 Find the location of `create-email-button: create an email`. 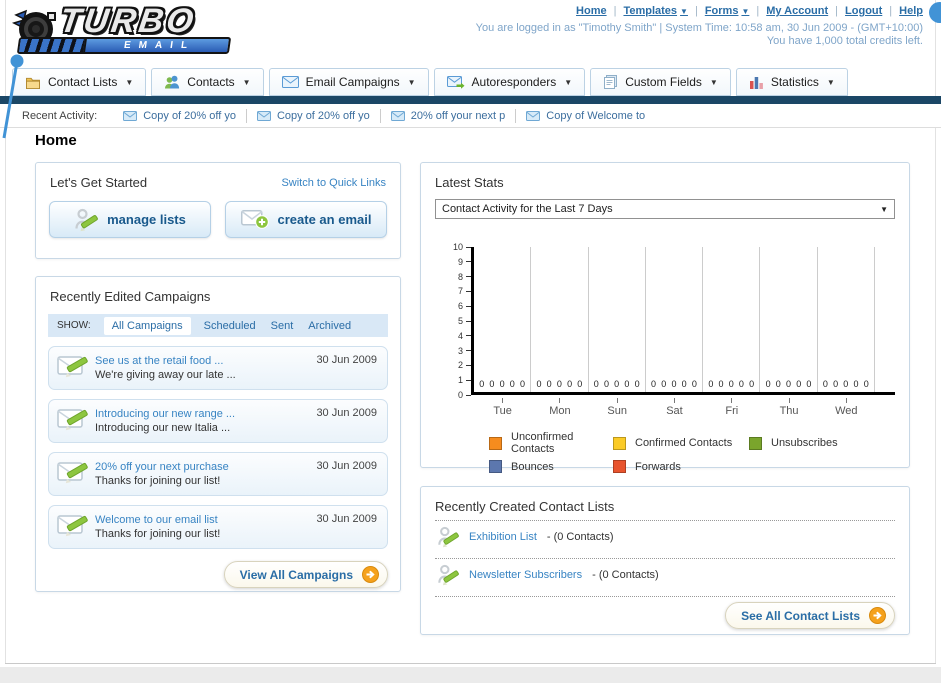

create-email-button: create an email is located at coordinates (306, 219).